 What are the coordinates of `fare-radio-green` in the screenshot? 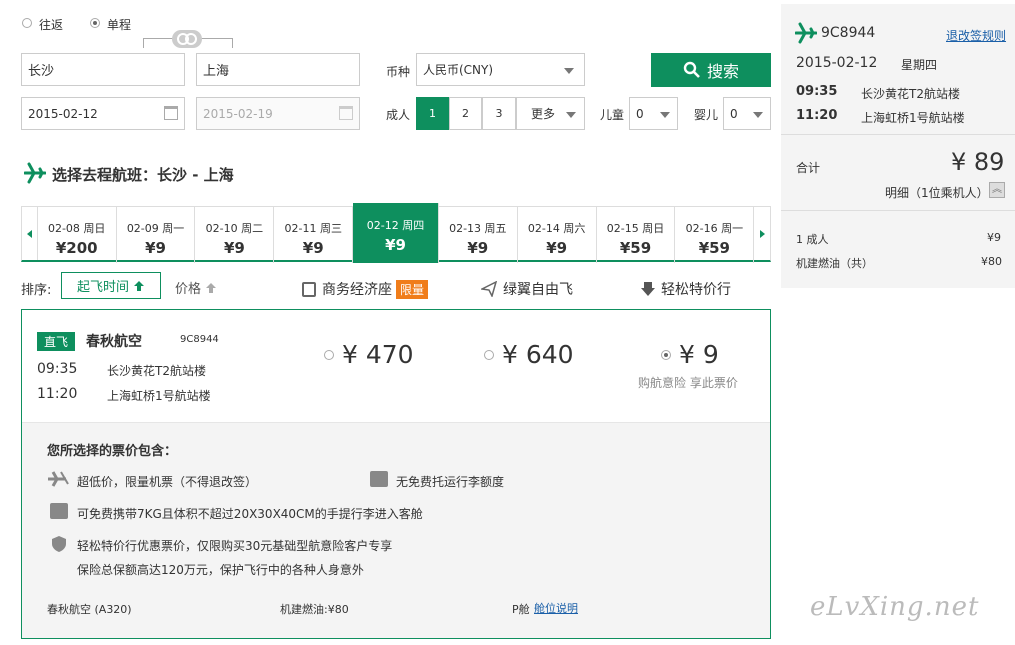 It's located at (489, 355).